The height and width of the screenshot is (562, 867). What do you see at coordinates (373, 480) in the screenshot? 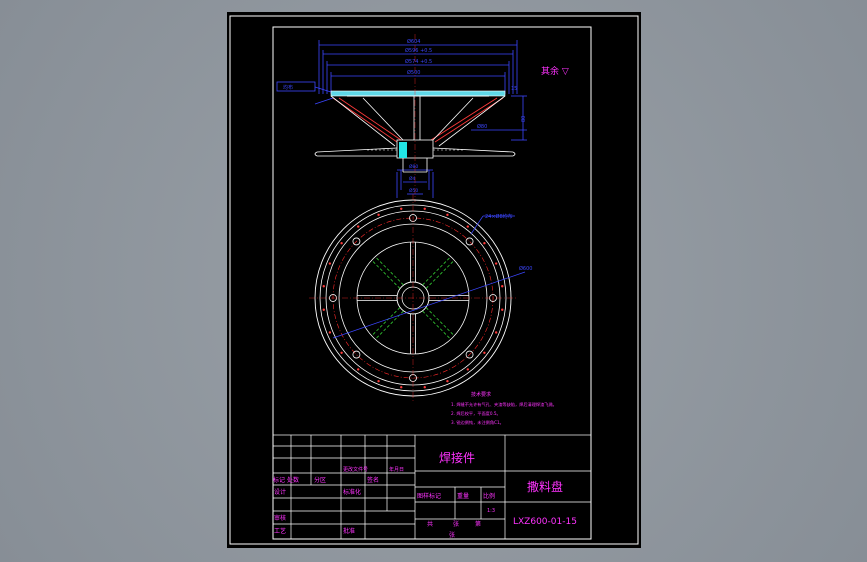
I see `row-label-4: 签名` at bounding box center [373, 480].